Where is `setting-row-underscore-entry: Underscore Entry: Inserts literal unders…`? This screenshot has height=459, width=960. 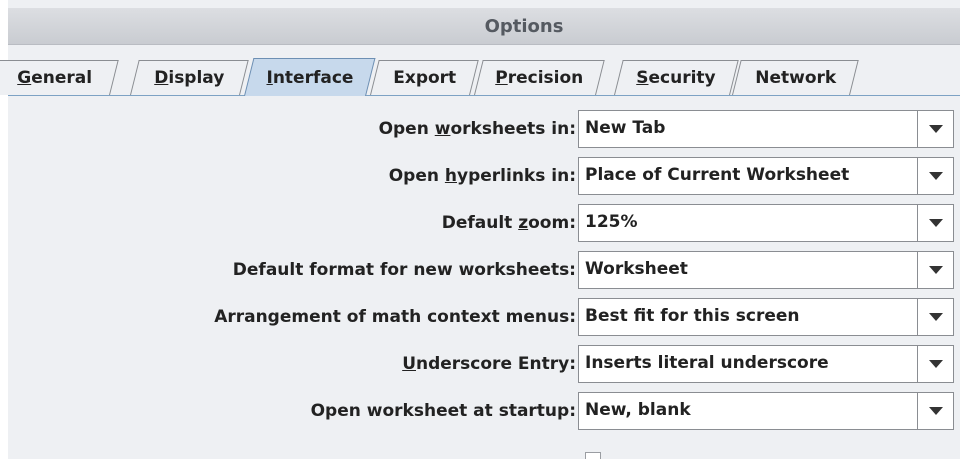
setting-row-underscore-entry: Underscore Entry: Inserts literal unders… is located at coordinates (484, 364).